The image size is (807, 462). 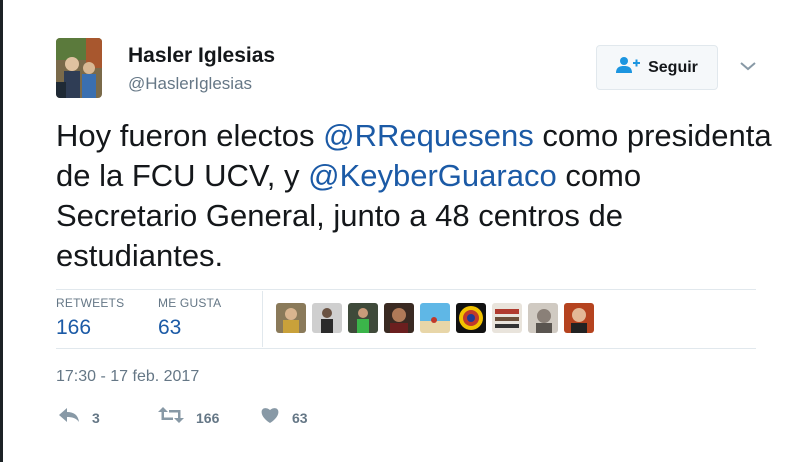 What do you see at coordinates (208, 417) in the screenshot?
I see `retweet-count: 166` at bounding box center [208, 417].